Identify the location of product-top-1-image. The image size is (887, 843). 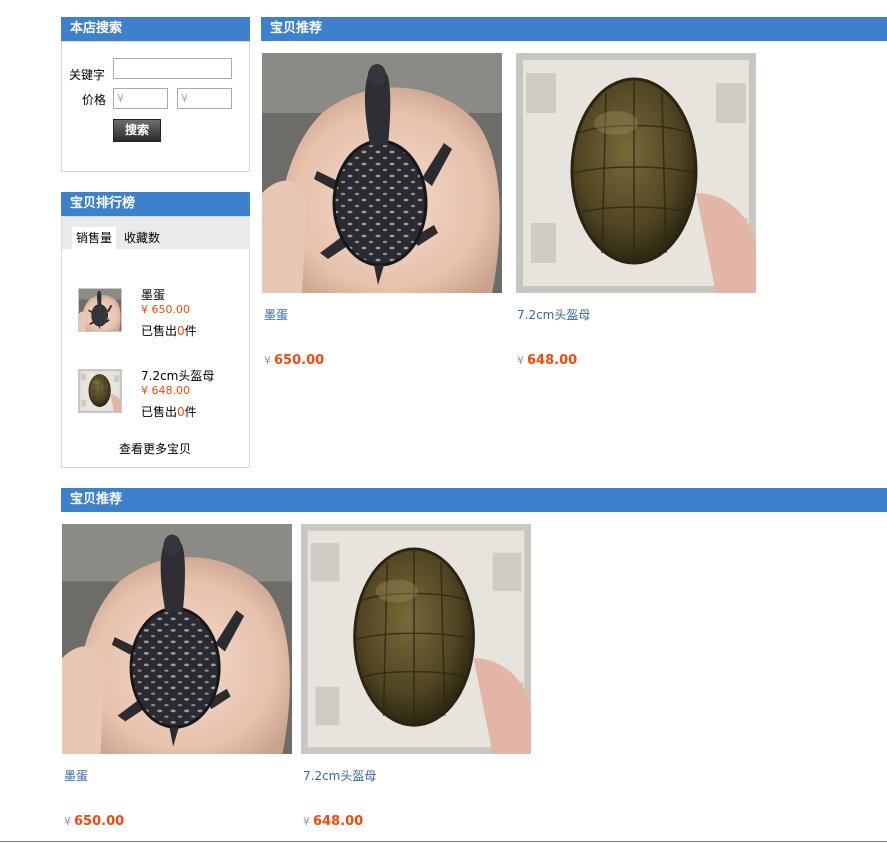
(382, 173).